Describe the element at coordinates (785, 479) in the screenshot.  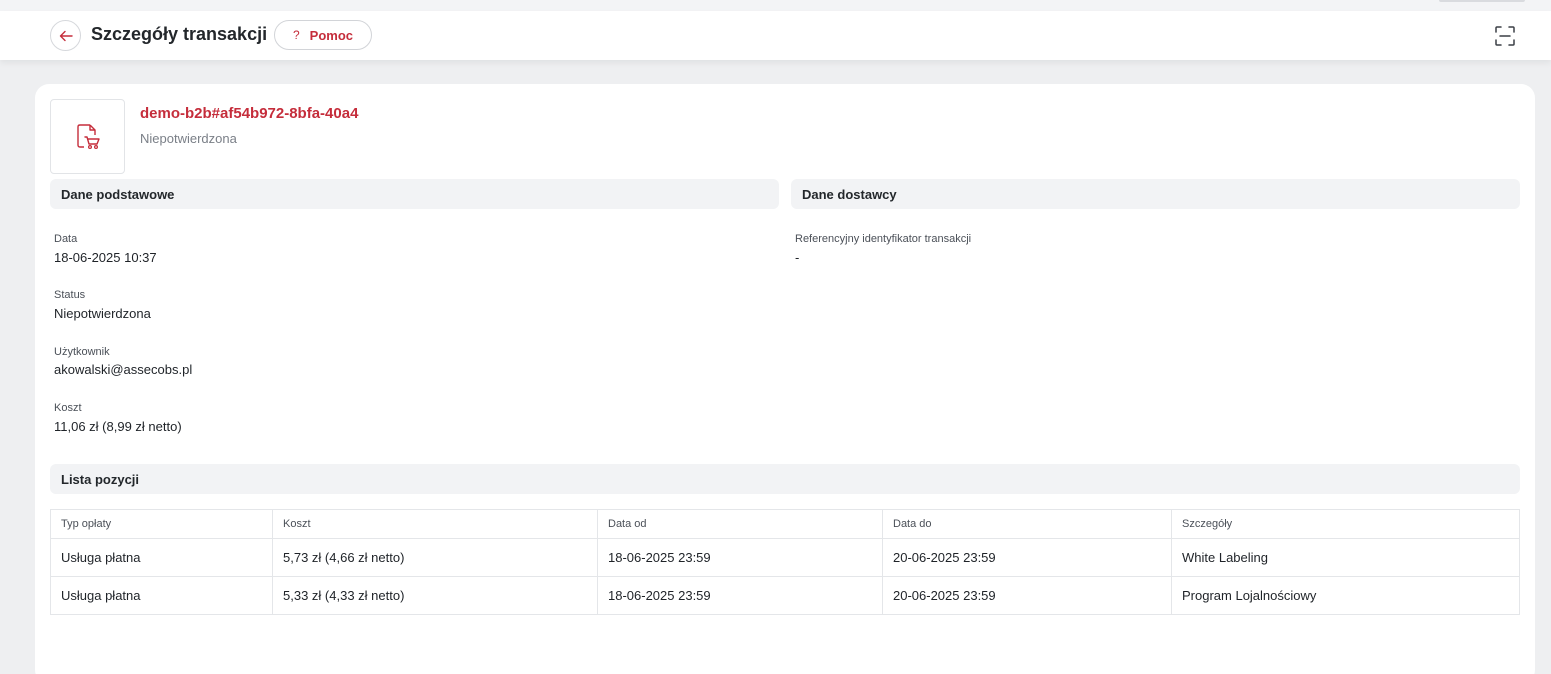
I see `section-items-list: Lista pozycji` at that location.